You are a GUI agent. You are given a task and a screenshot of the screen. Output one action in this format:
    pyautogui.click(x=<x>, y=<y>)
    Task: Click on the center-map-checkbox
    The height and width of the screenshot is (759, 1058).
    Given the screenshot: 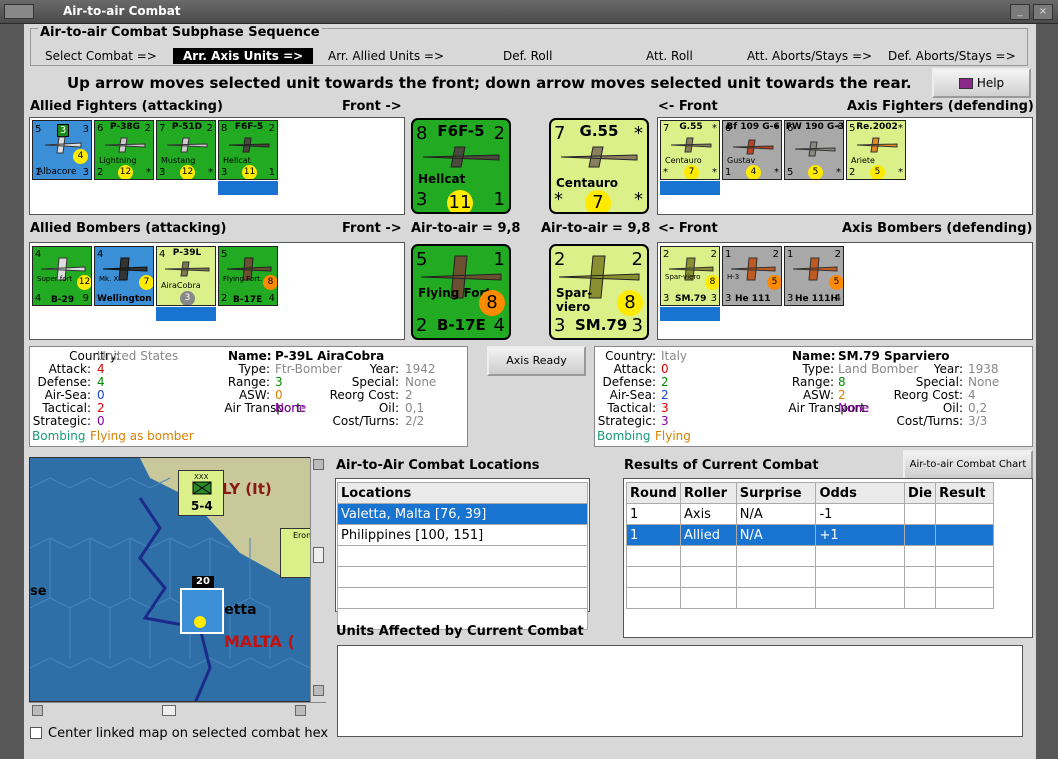 What is the action you would take?
    pyautogui.click(x=36, y=733)
    